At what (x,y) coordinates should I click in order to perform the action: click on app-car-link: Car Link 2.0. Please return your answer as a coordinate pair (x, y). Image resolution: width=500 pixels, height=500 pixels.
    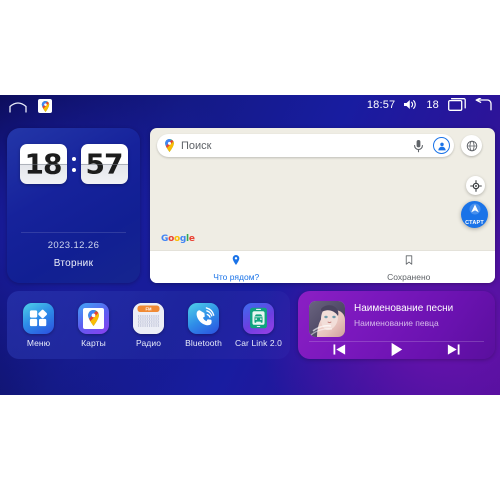
    Looking at the image, I should click on (259, 325).